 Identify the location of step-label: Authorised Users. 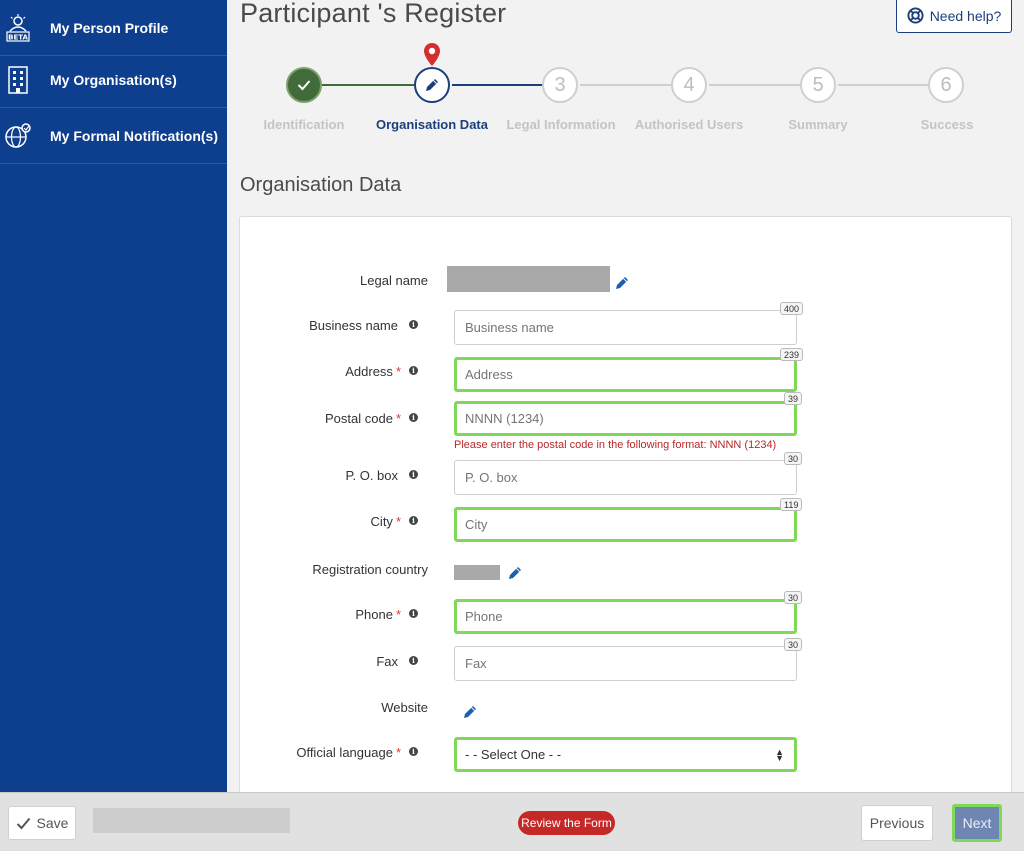
(689, 124).